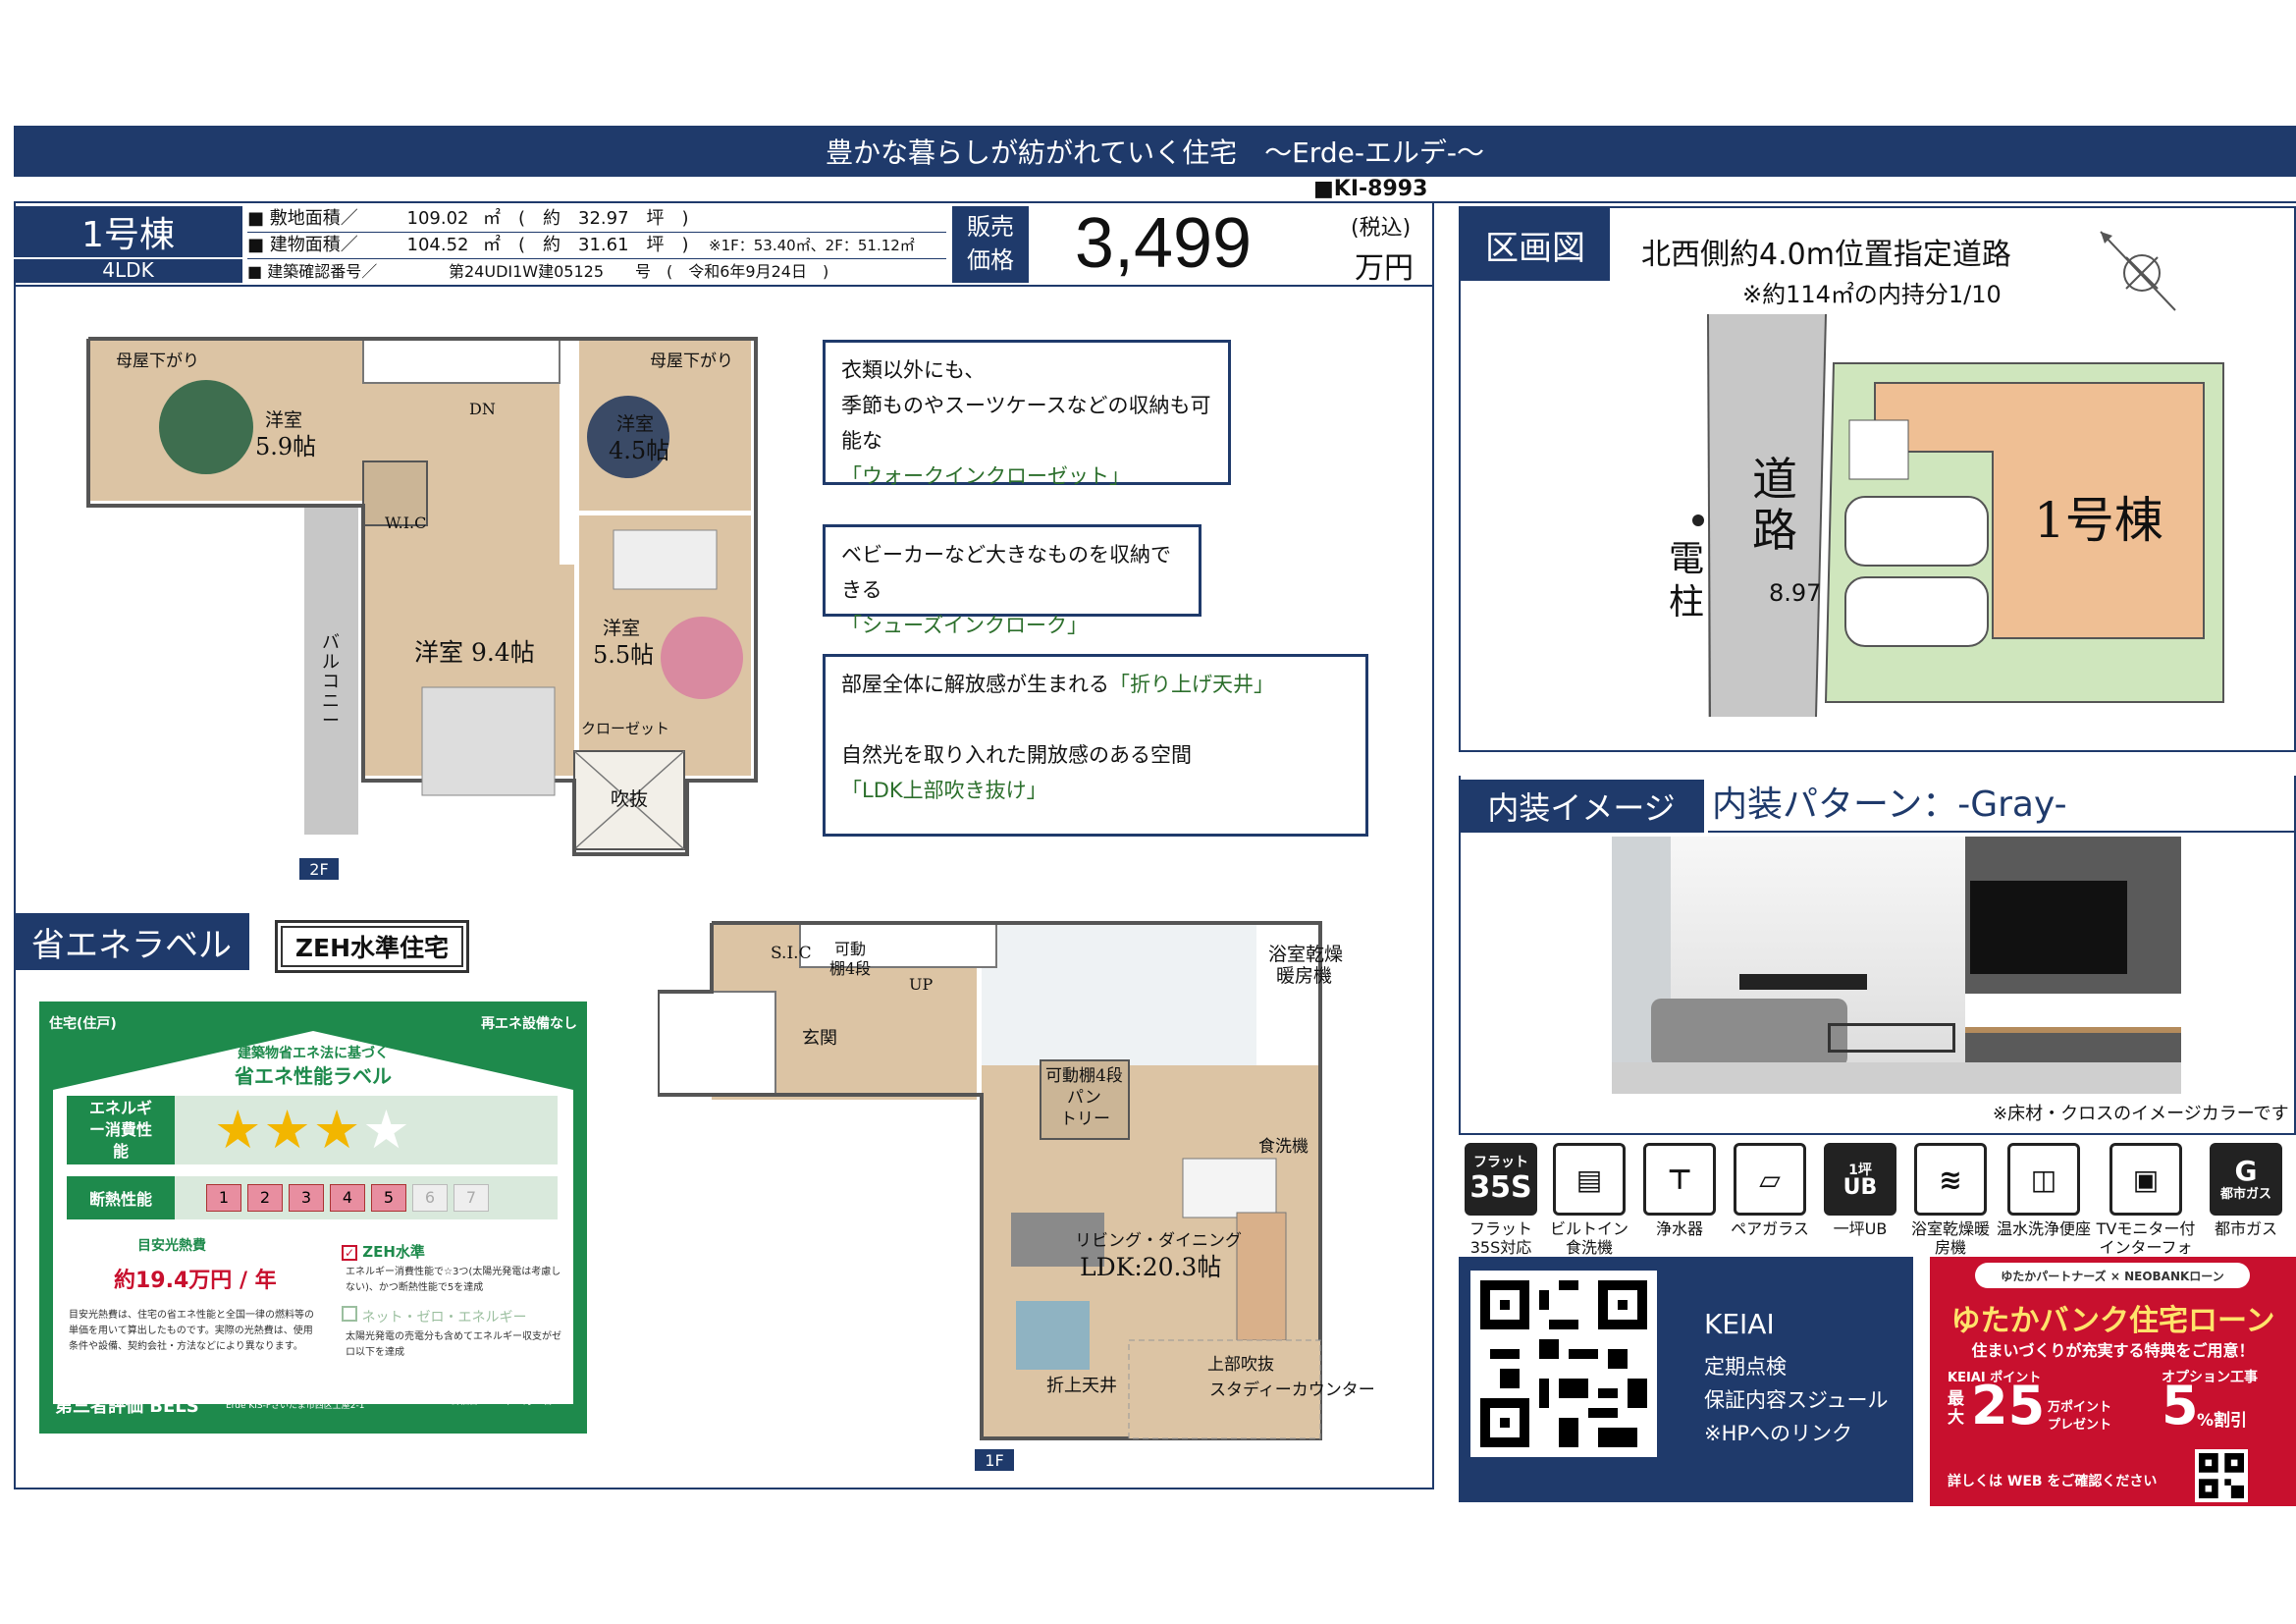 Image resolution: width=2296 pixels, height=1624 pixels. Describe the element at coordinates (312, 271) in the screenshot. I see `spec-permit-label: ■ 建築確認番号／` at that location.